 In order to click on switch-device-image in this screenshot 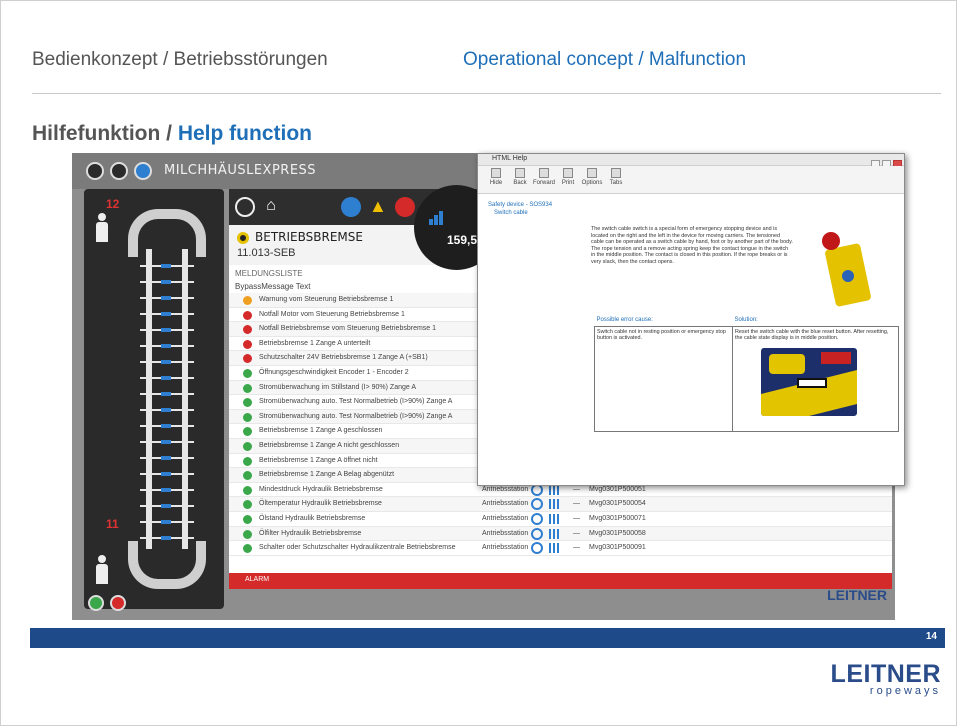, I will do `click(849, 267)`.